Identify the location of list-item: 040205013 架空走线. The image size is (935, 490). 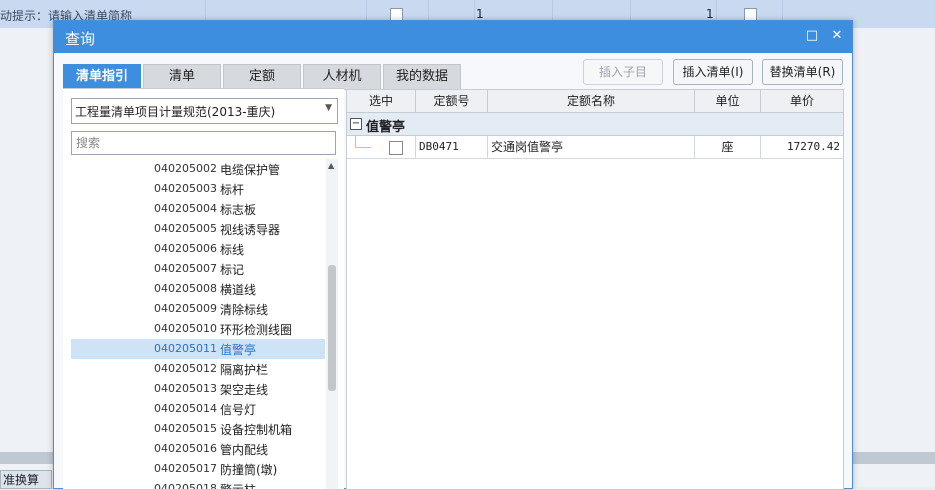
(198, 389).